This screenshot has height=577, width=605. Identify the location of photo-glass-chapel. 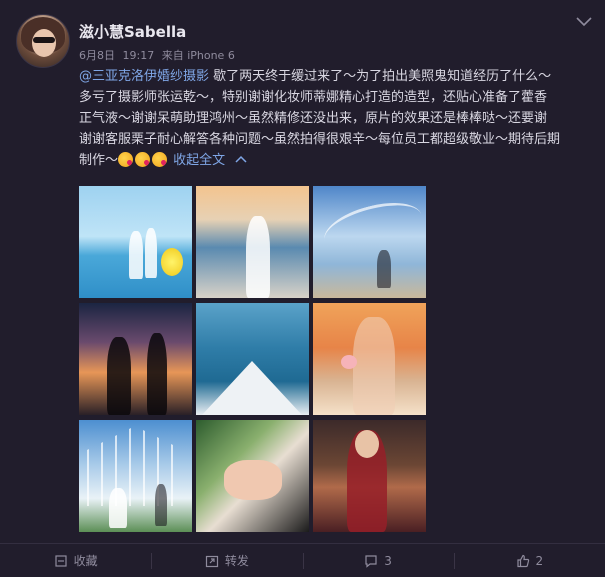
(135, 476).